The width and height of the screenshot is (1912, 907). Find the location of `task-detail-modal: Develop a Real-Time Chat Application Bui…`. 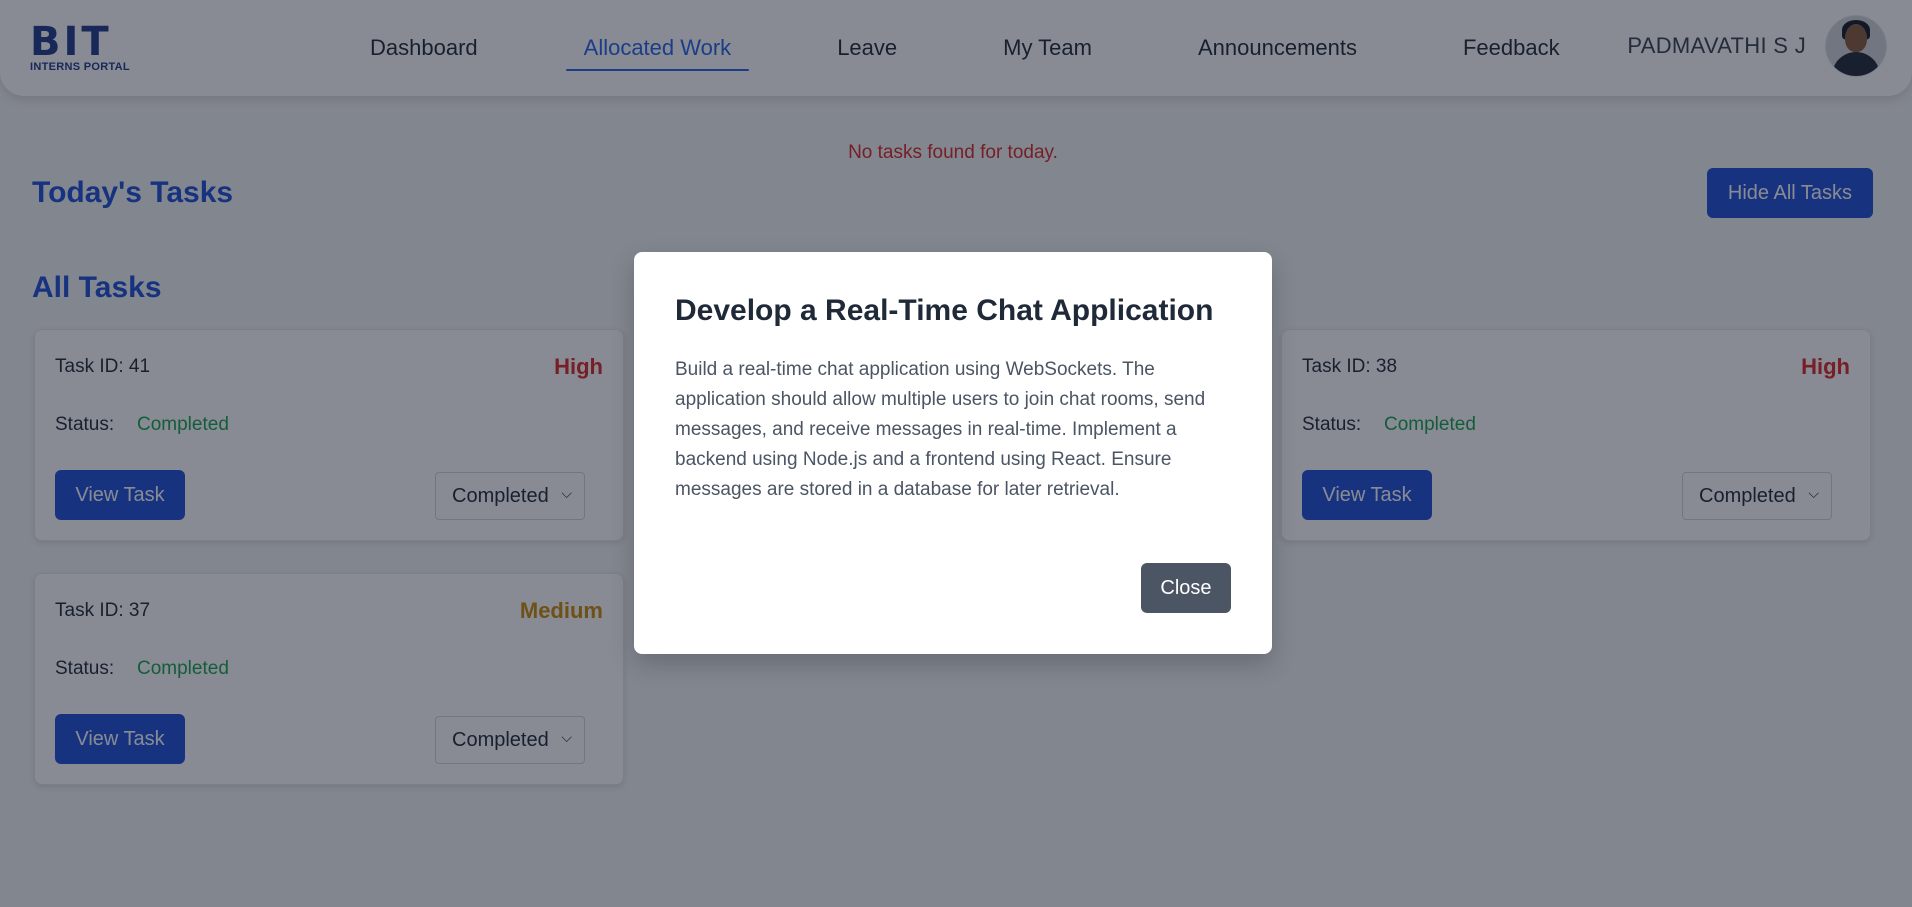

task-detail-modal: Develop a Real-Time Chat Application Bui… is located at coordinates (953, 453).